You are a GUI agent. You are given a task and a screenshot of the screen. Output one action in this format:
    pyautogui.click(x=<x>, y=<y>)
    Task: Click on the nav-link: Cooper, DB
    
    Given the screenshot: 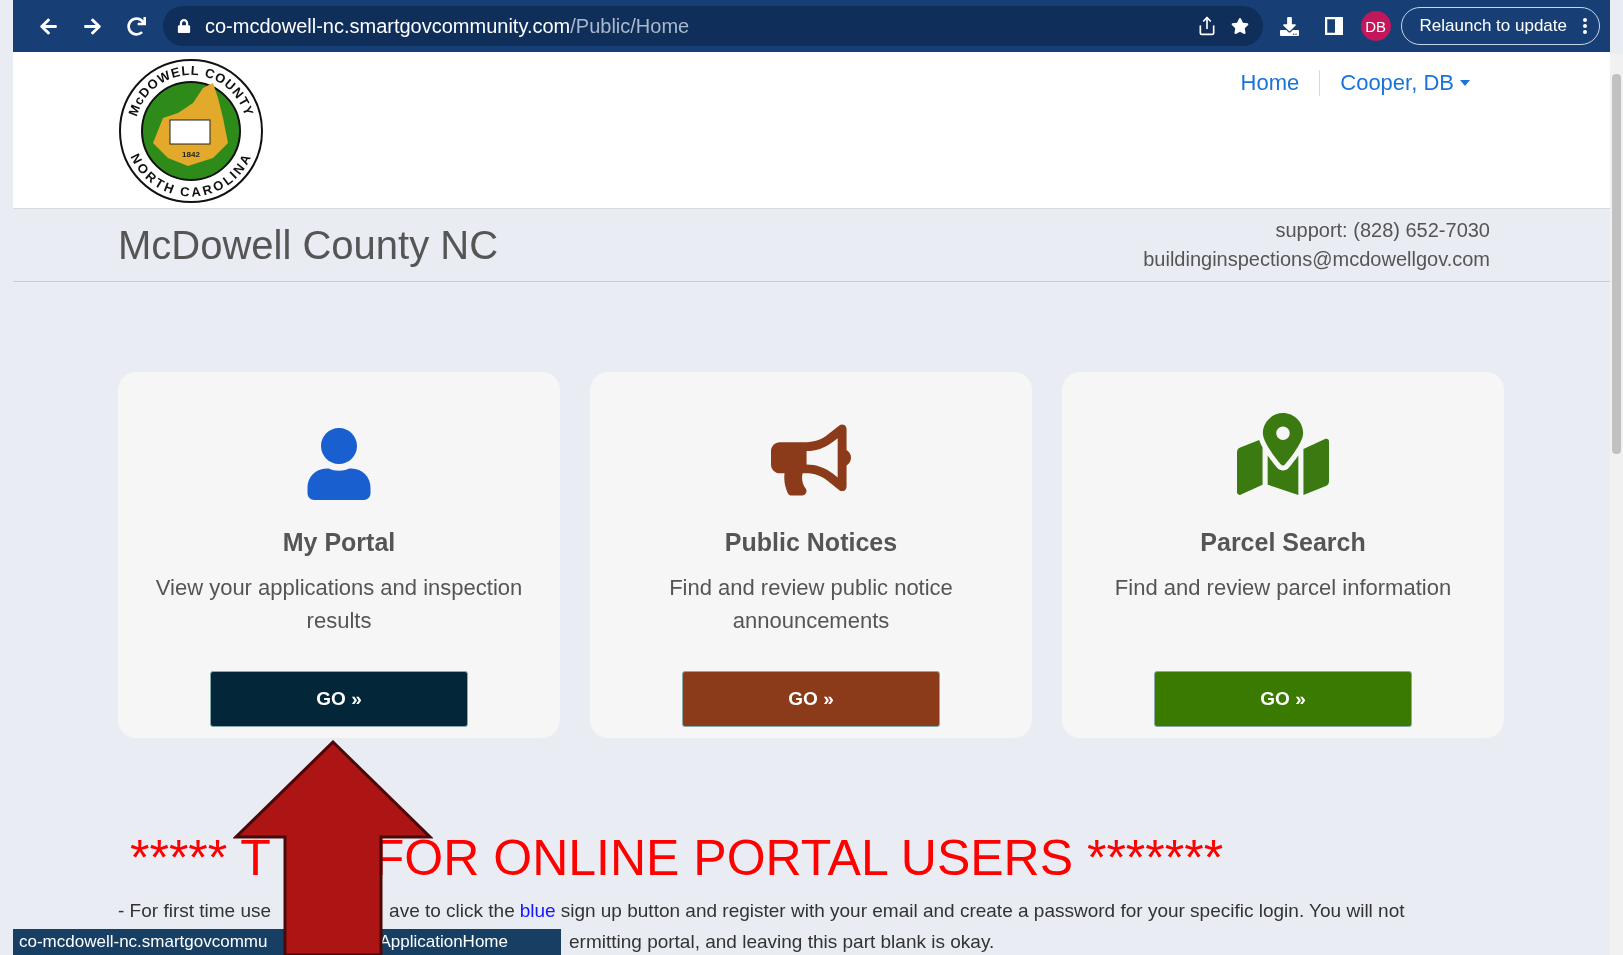 What is the action you would take?
    pyautogui.click(x=1404, y=83)
    